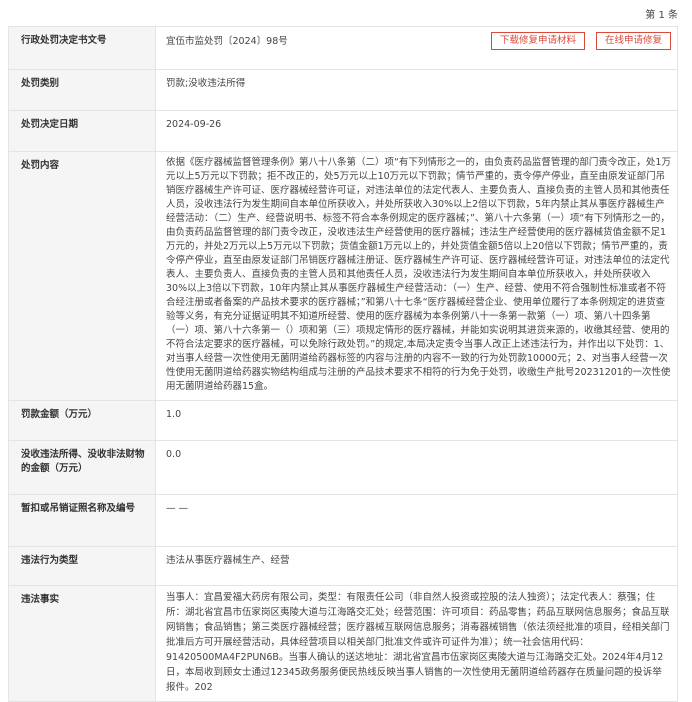 This screenshot has height=702, width=692. I want to click on row-permit-revocation: 暂扣或吊销证照名称及编号 — —, so click(343, 520).